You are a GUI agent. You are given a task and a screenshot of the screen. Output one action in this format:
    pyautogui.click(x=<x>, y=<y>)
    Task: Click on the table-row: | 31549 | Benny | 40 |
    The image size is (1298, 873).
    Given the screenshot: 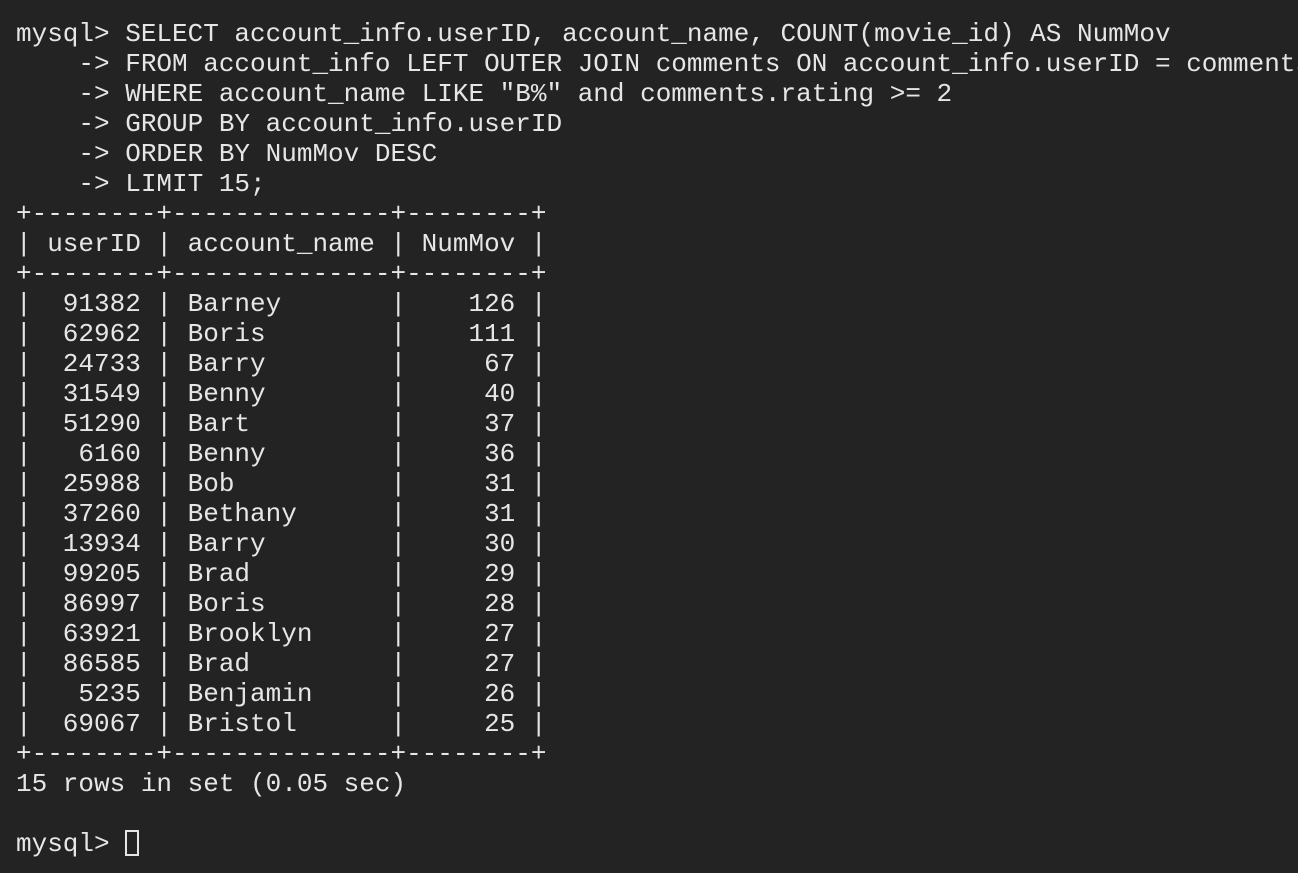 What is the action you would take?
    pyautogui.click(x=281, y=394)
    